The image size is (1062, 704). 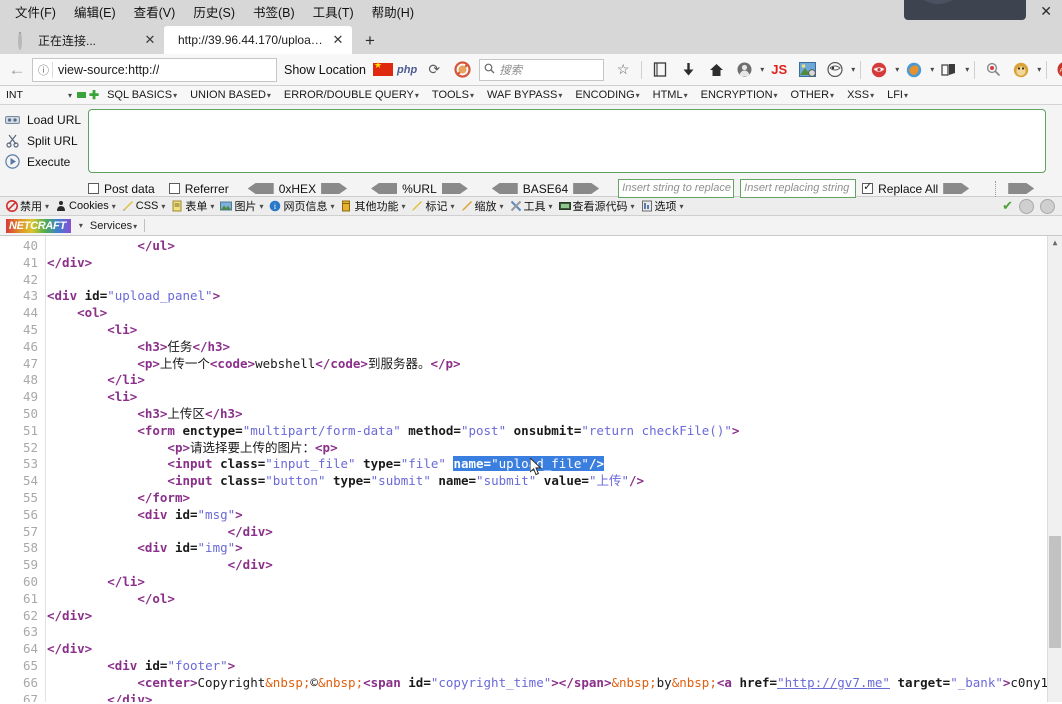 What do you see at coordinates (84, 40) in the screenshot?
I see `tab-connecting: 正在连接... ✕` at bounding box center [84, 40].